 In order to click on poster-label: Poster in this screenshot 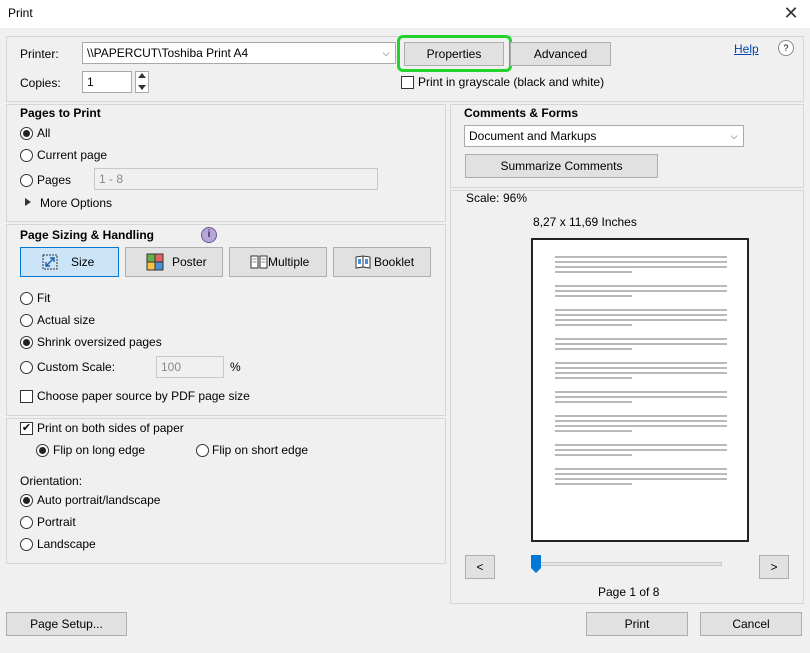, I will do `click(189, 262)`.